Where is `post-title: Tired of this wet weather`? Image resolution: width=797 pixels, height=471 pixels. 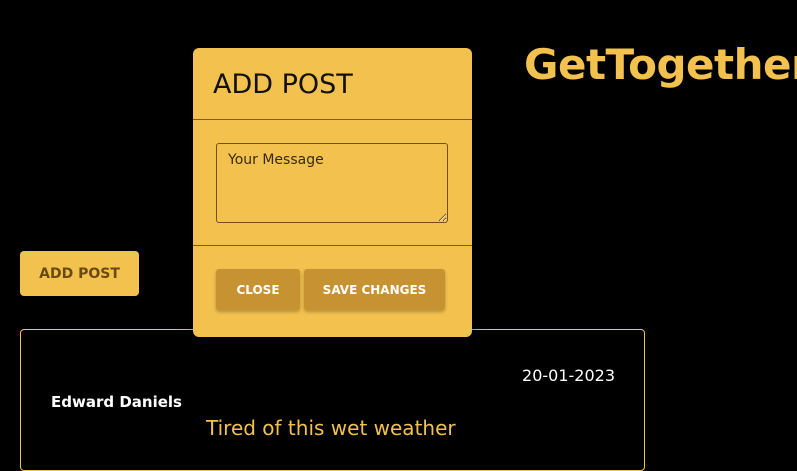 post-title: Tired of this wet weather is located at coordinates (331, 428).